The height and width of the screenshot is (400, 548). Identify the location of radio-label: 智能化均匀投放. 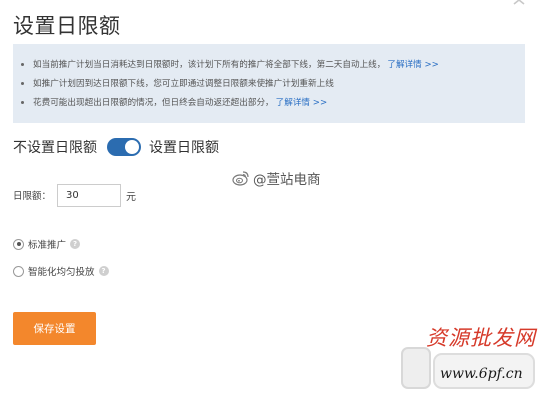
(61, 272).